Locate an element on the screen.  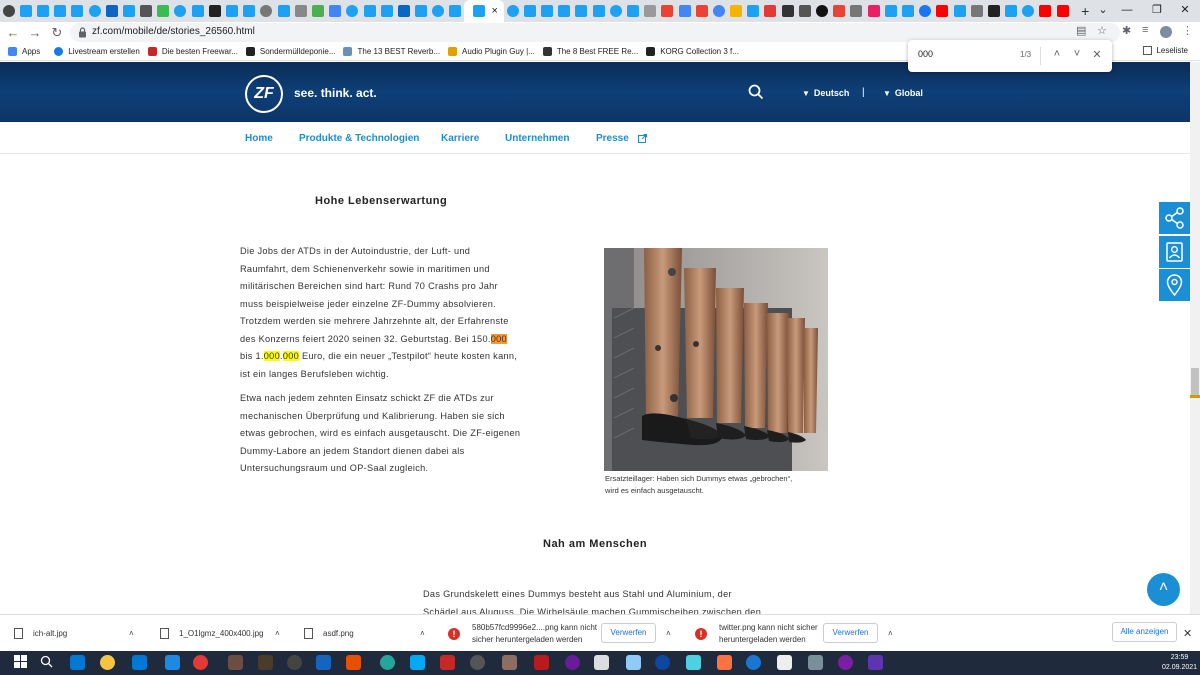
share-button is located at coordinates (1174, 218).